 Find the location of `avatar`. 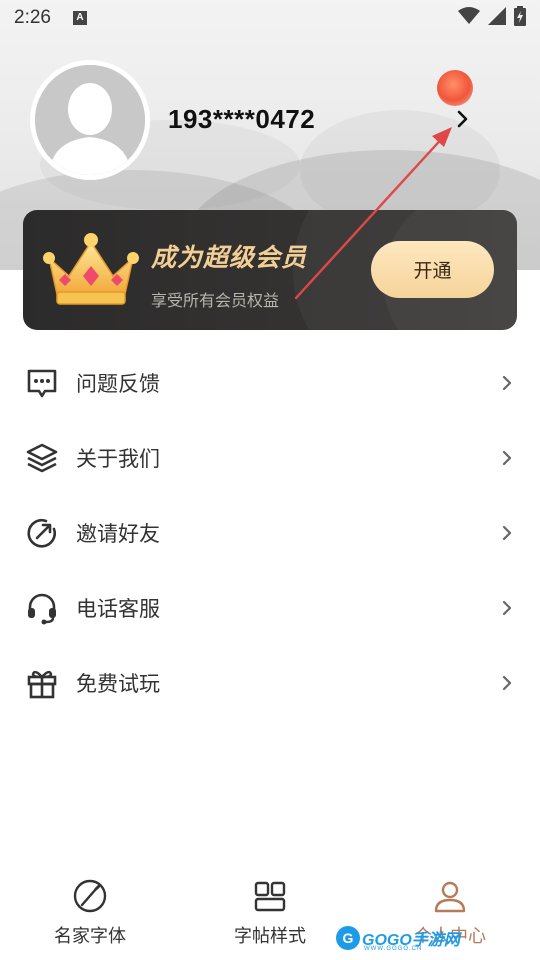

avatar is located at coordinates (90, 120).